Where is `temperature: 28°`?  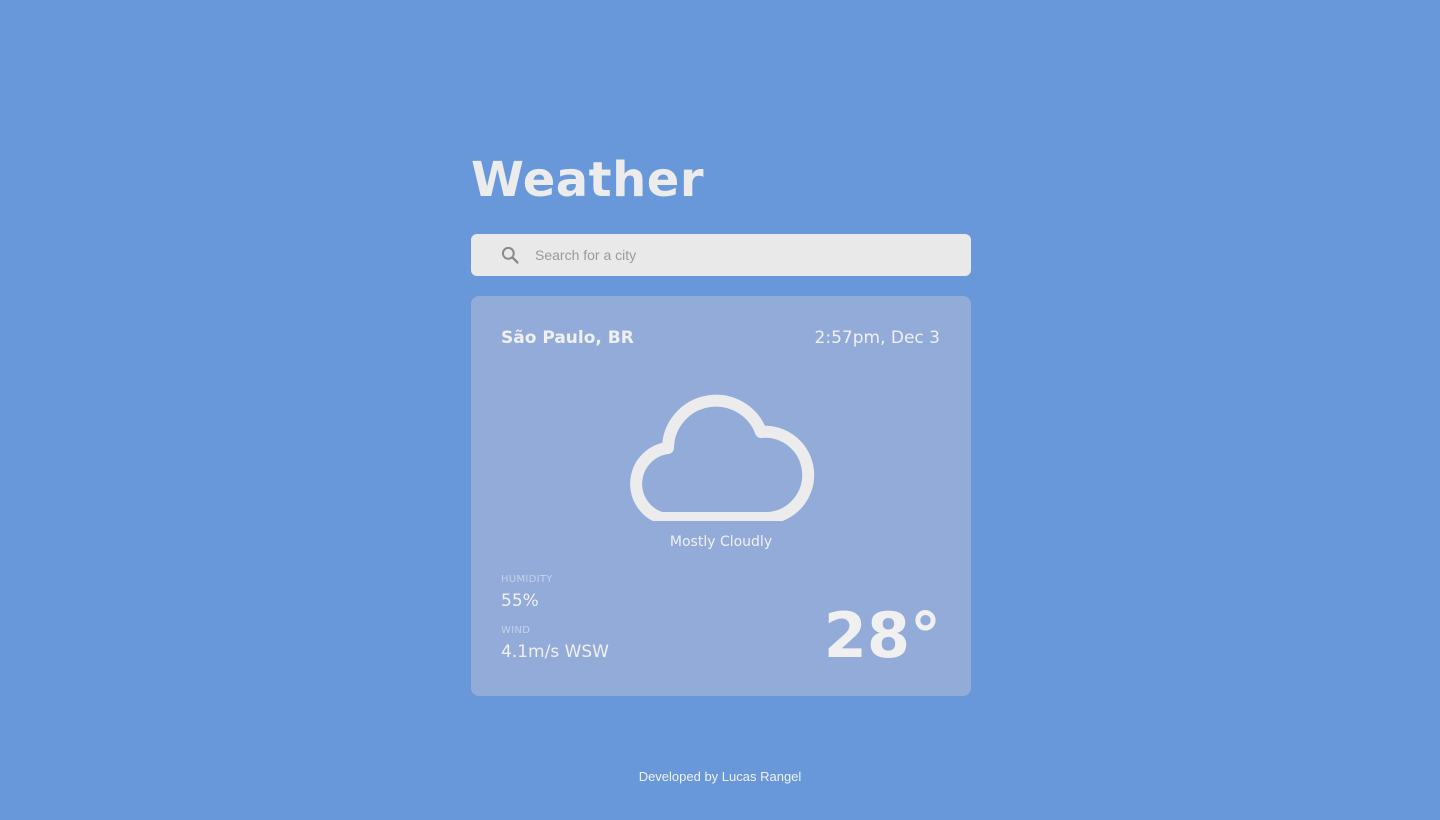
temperature: 28° is located at coordinates (882, 635).